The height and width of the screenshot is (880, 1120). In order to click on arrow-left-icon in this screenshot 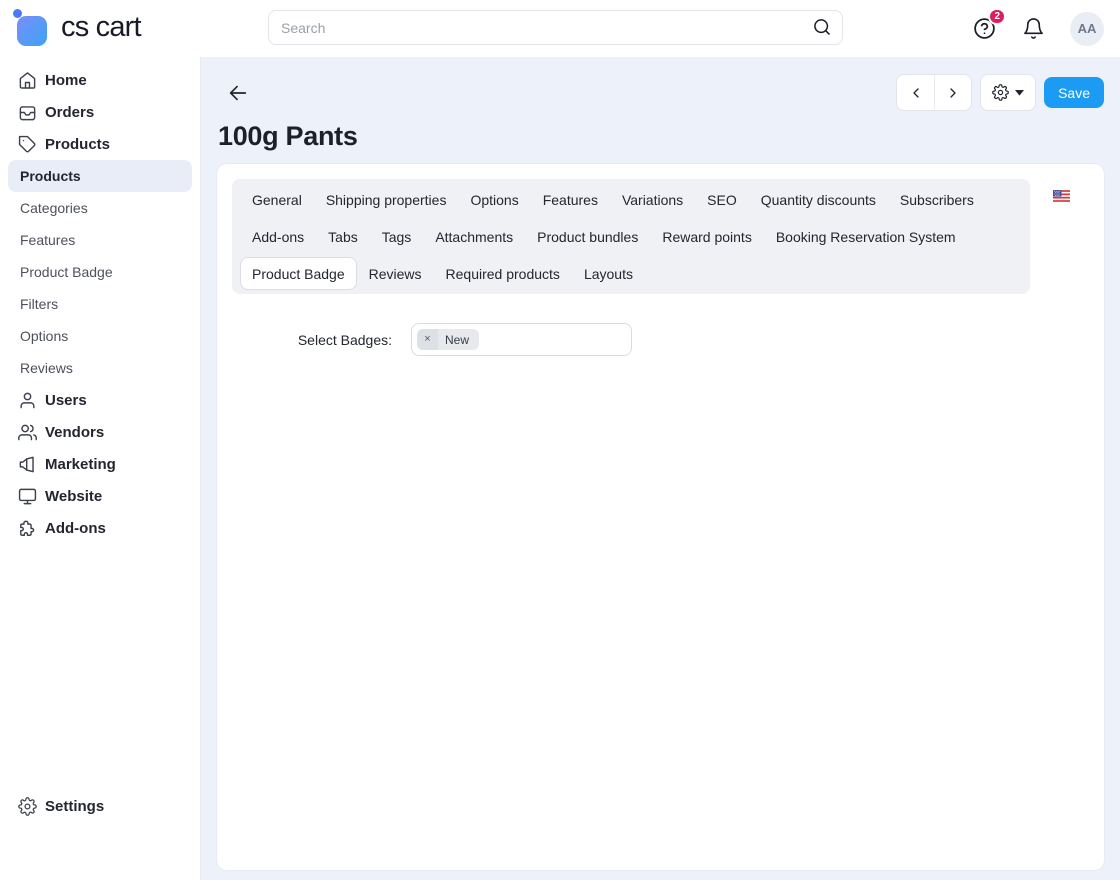, I will do `click(238, 92)`.